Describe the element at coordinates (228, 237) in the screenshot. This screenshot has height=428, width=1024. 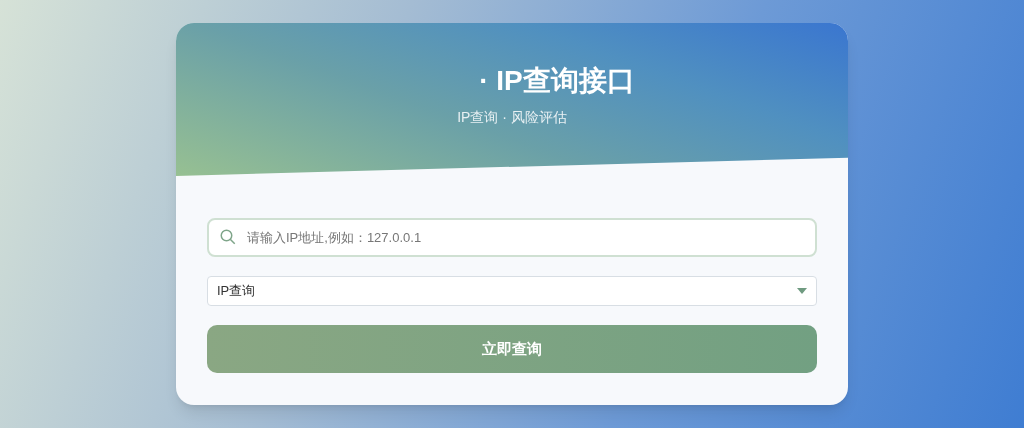
I see `search-icon` at that location.